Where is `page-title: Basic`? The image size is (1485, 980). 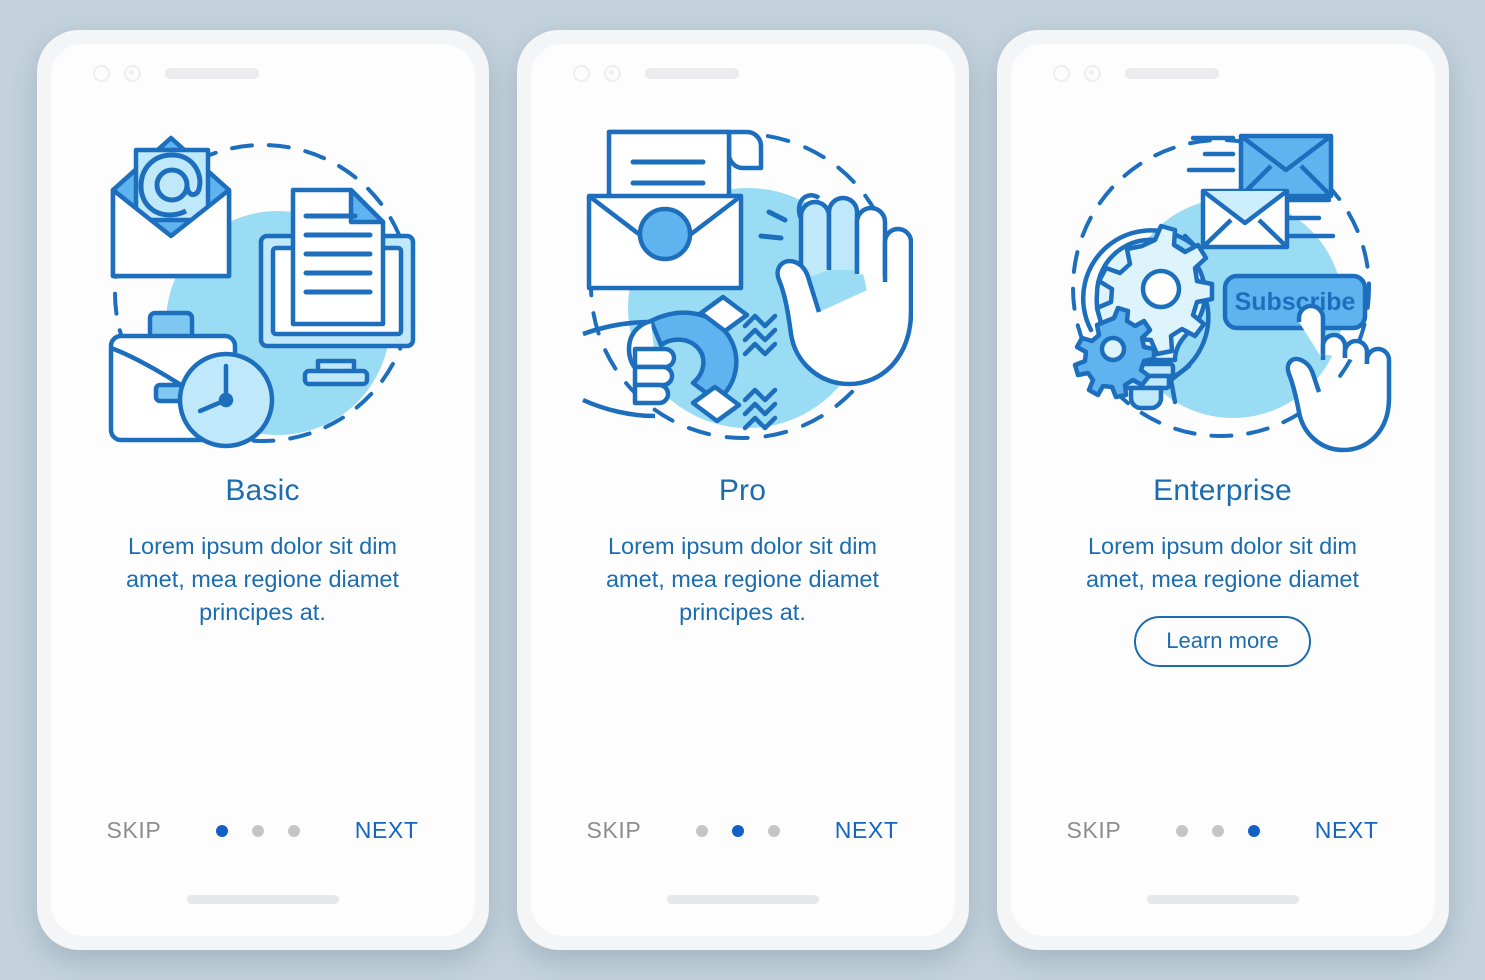
page-title: Basic is located at coordinates (262, 490).